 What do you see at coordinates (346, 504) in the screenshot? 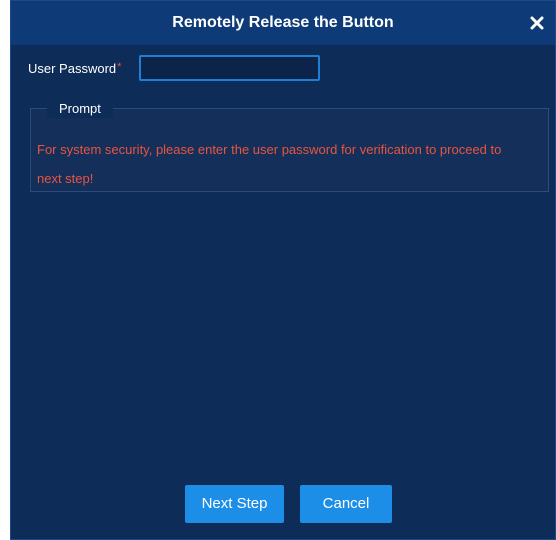
I see `cancel-button: Cancel` at bounding box center [346, 504].